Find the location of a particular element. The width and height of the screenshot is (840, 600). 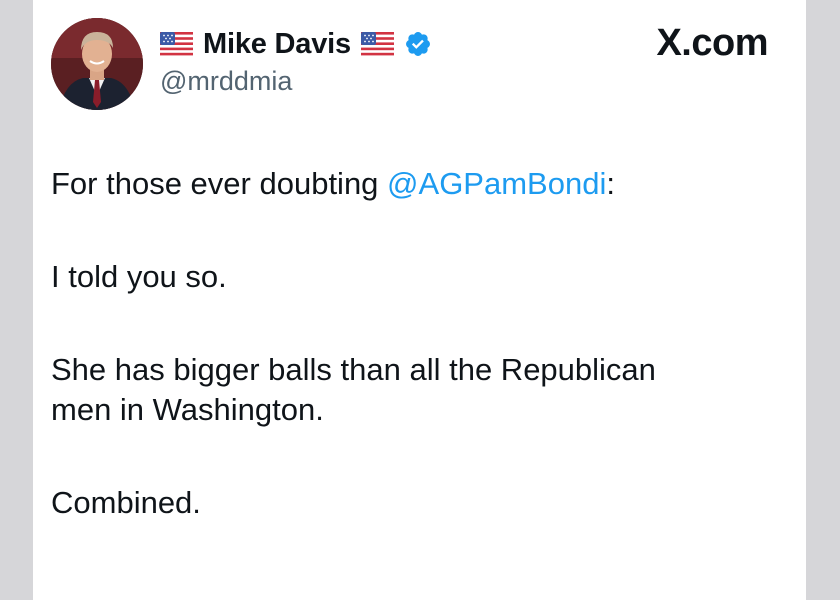

verified-badge-icon is located at coordinates (418, 44).